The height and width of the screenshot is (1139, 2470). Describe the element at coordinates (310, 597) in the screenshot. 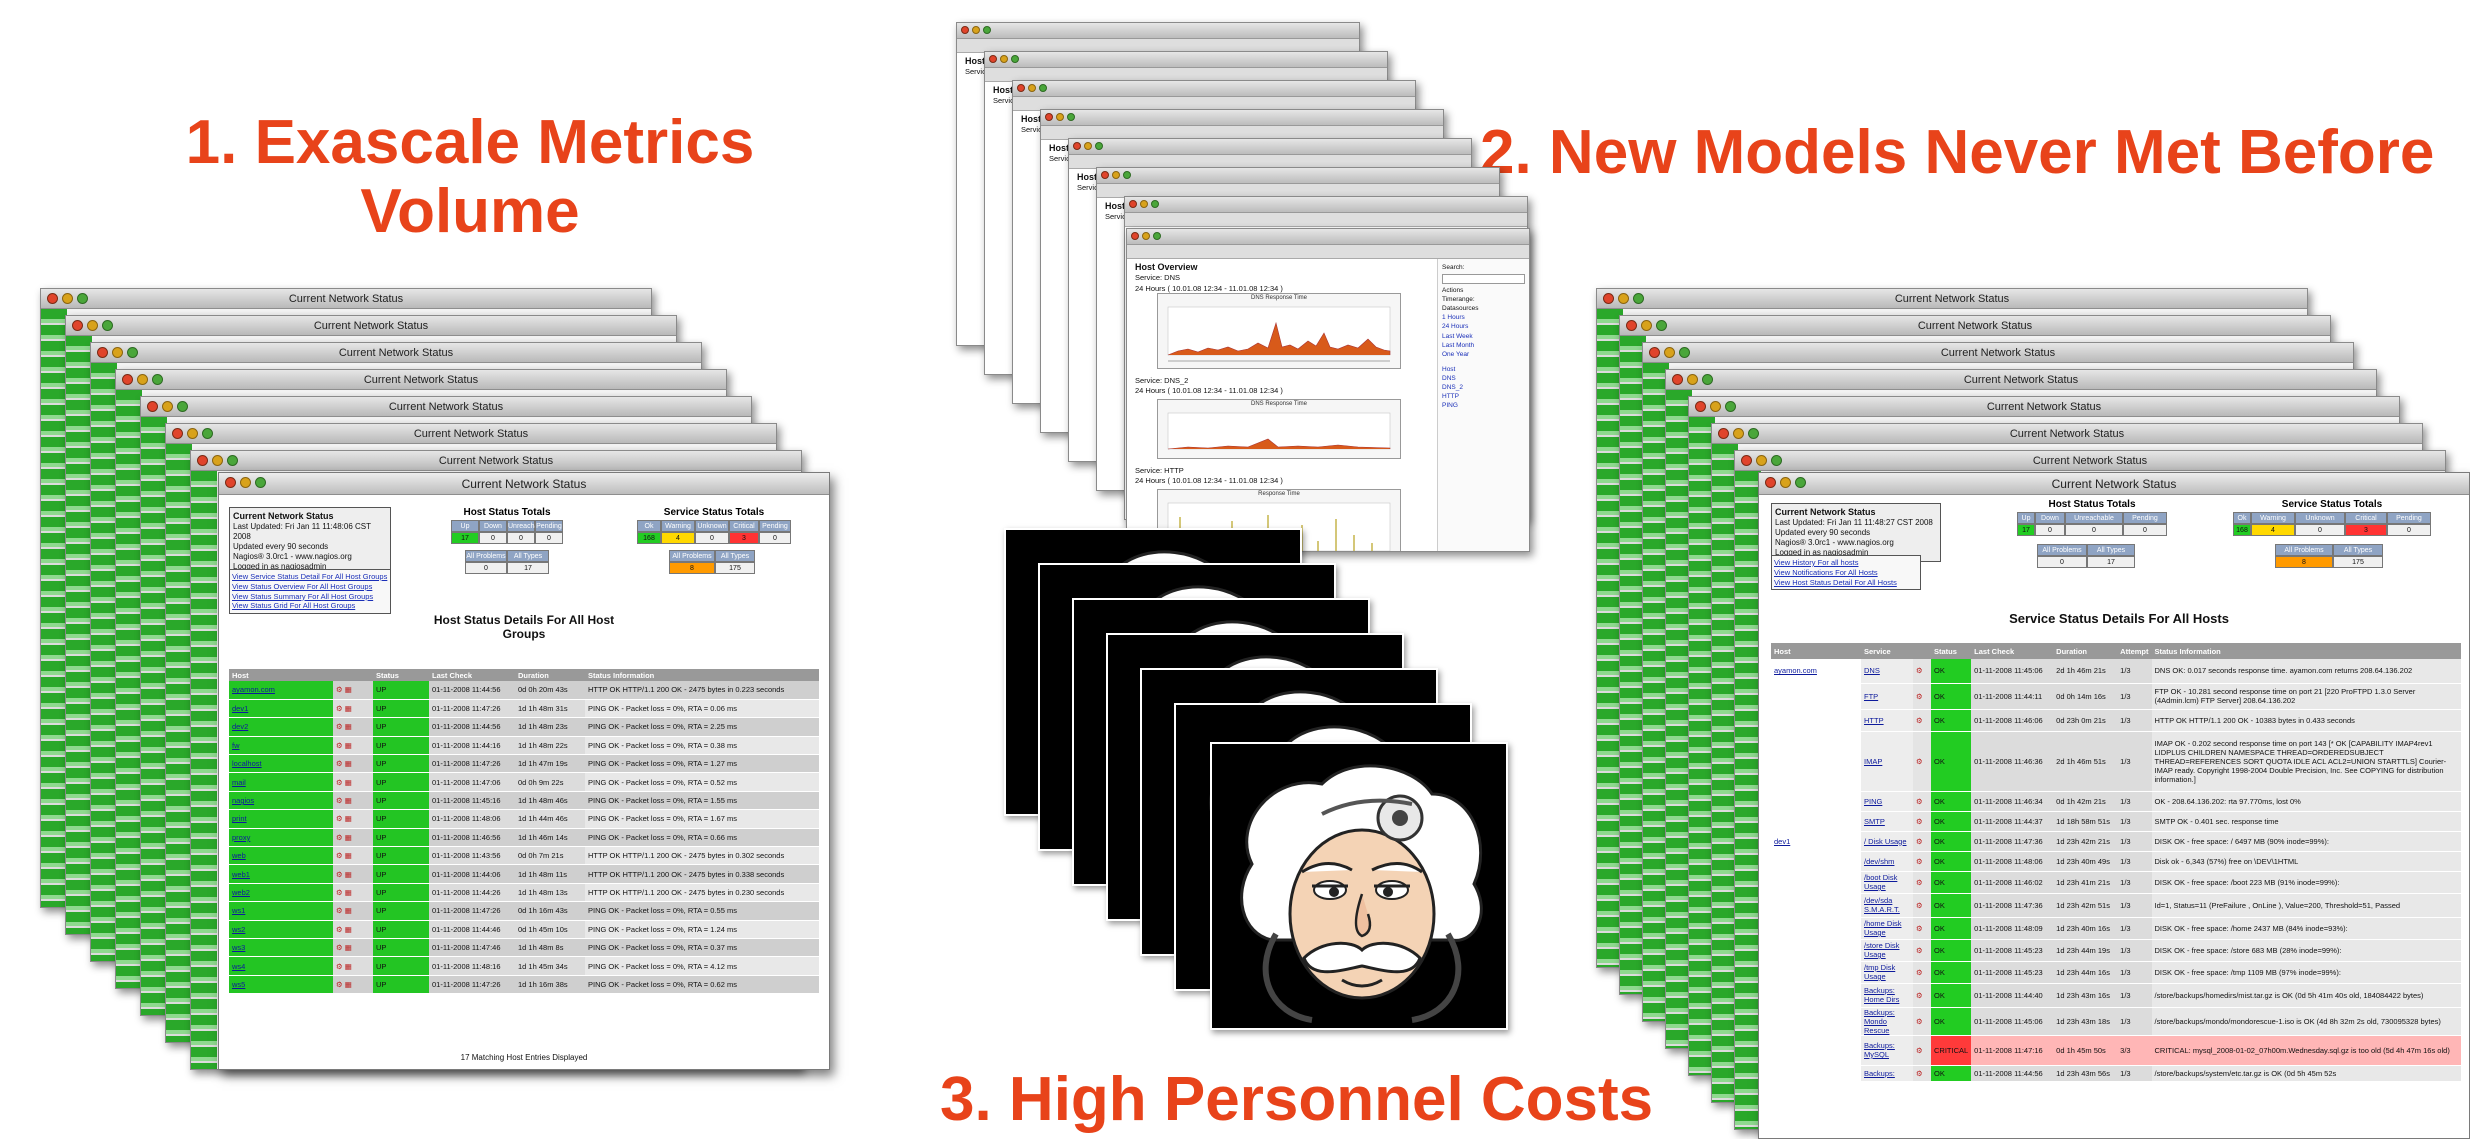

I see `view-link: View Status Summary For All Host Groups` at that location.